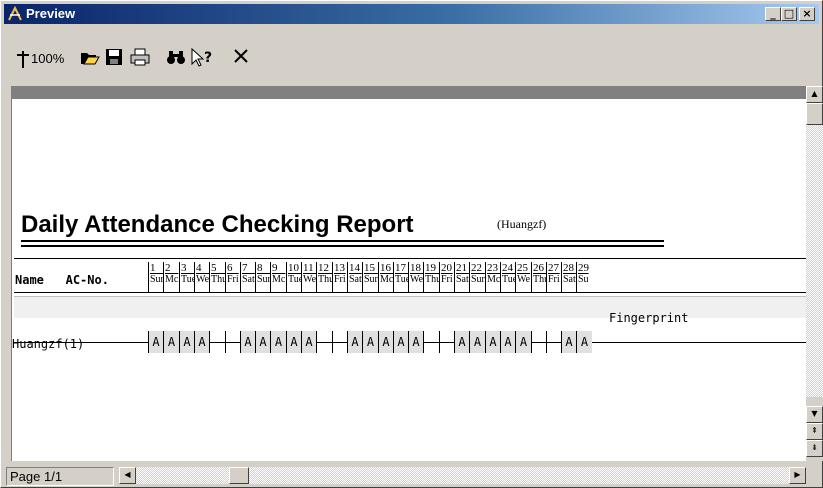 This screenshot has height=488, width=823. Describe the element at coordinates (400, 268) in the screenshot. I see `day-number: 17` at that location.